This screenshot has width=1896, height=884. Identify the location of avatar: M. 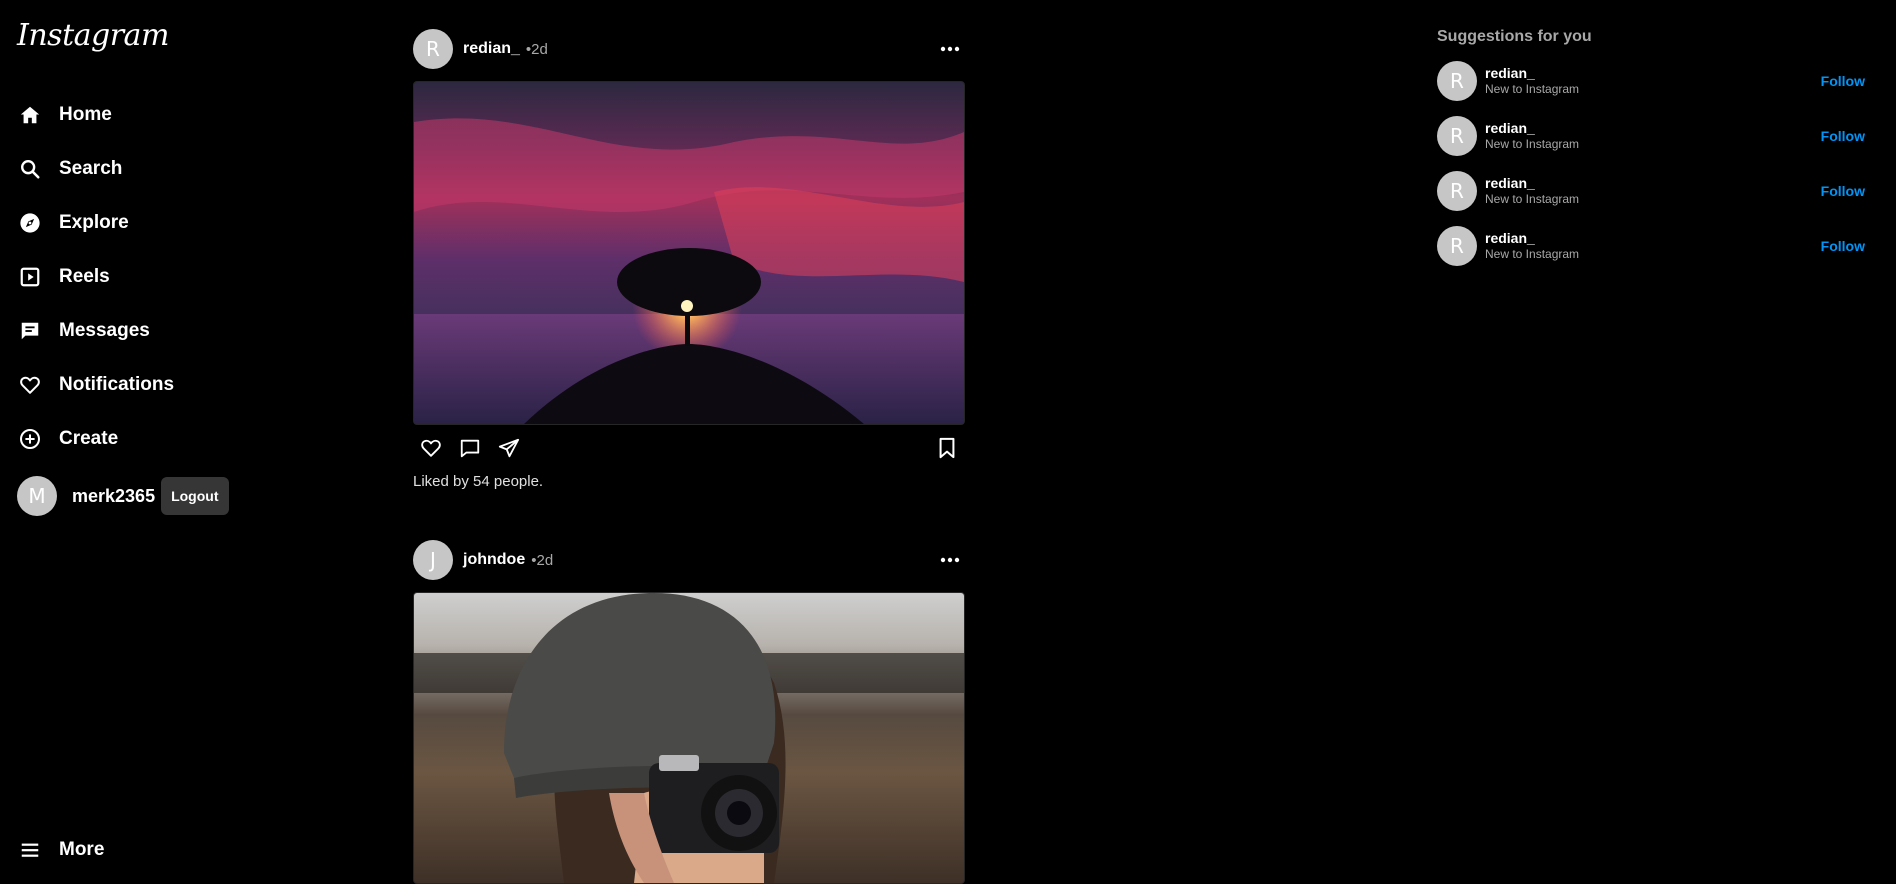
(37, 496).